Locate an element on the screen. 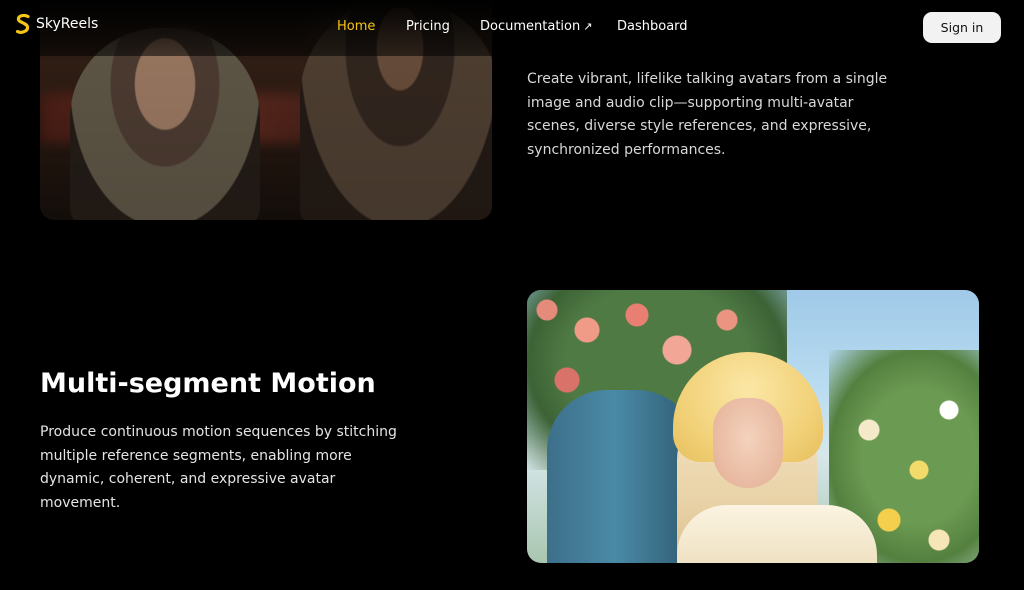  dress is located at coordinates (777, 534).